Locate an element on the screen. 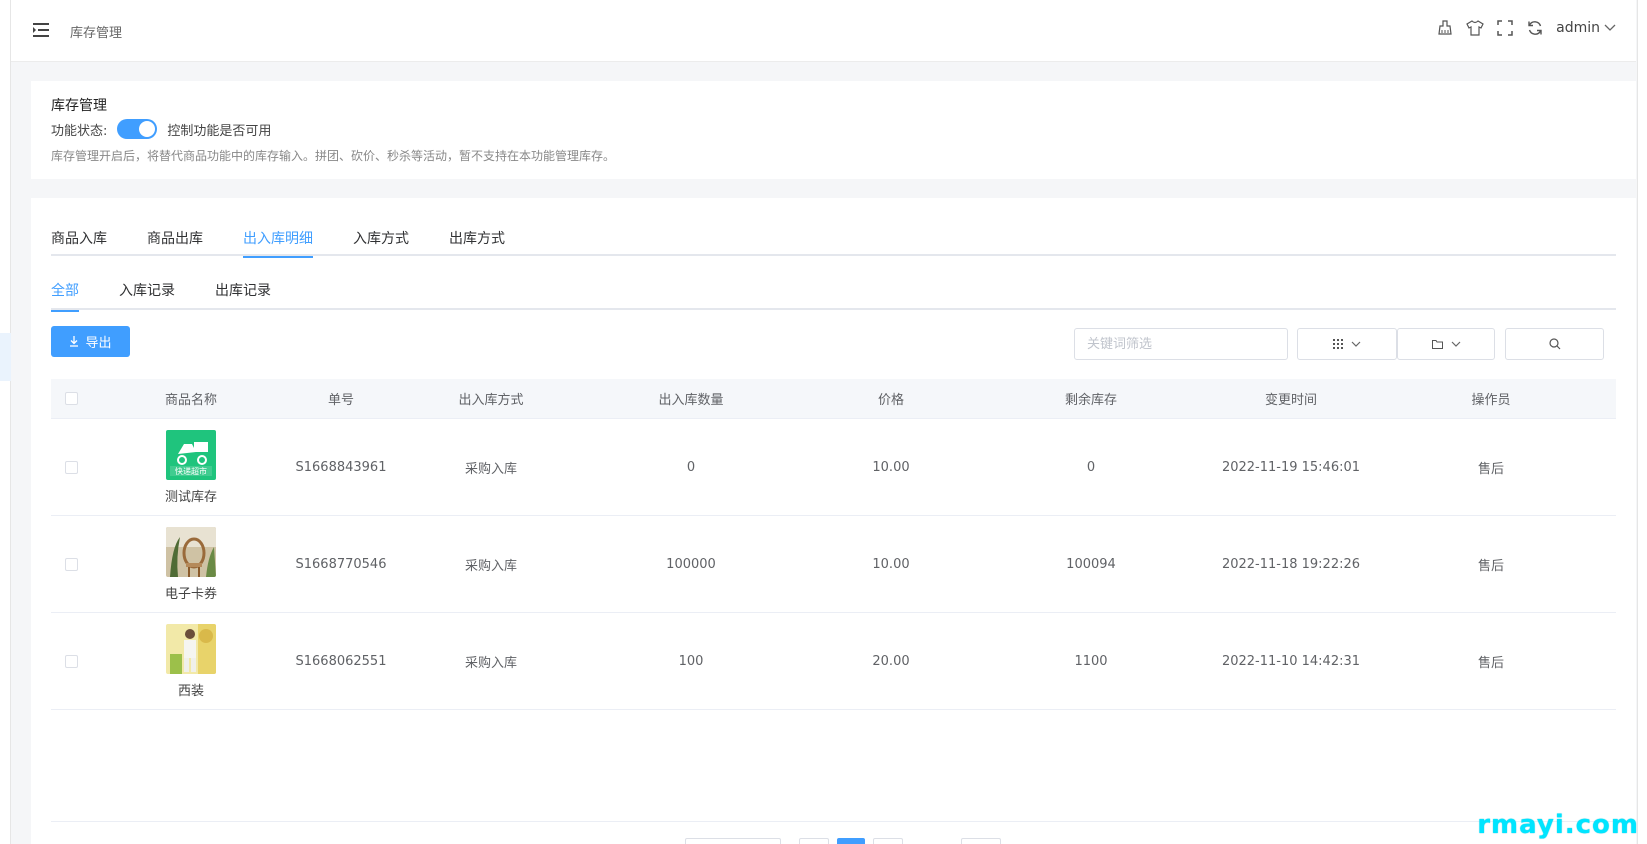 This screenshot has height=844, width=1647. status-toggle is located at coordinates (137, 129).